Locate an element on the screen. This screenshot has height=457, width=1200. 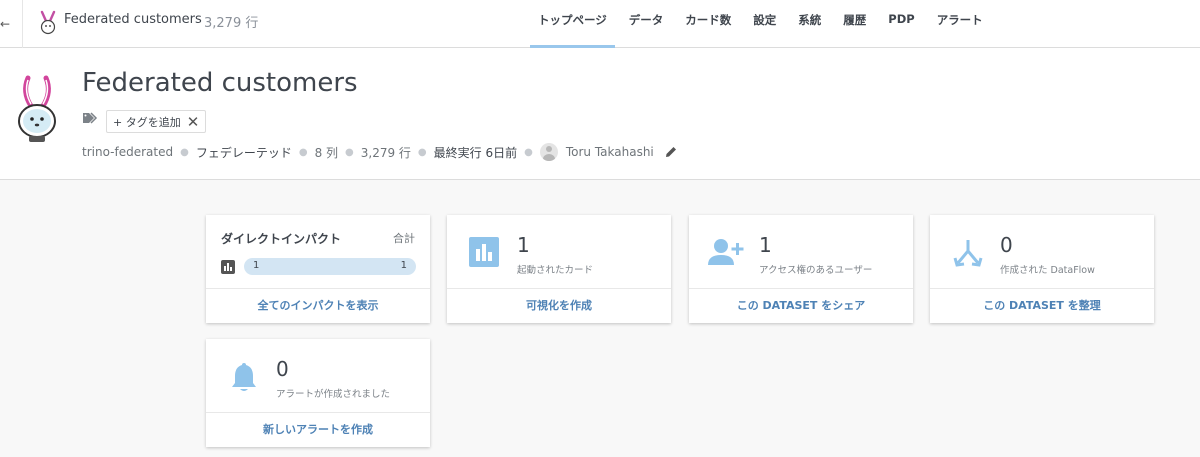
impact-bar-total: 1 is located at coordinates (403, 265).